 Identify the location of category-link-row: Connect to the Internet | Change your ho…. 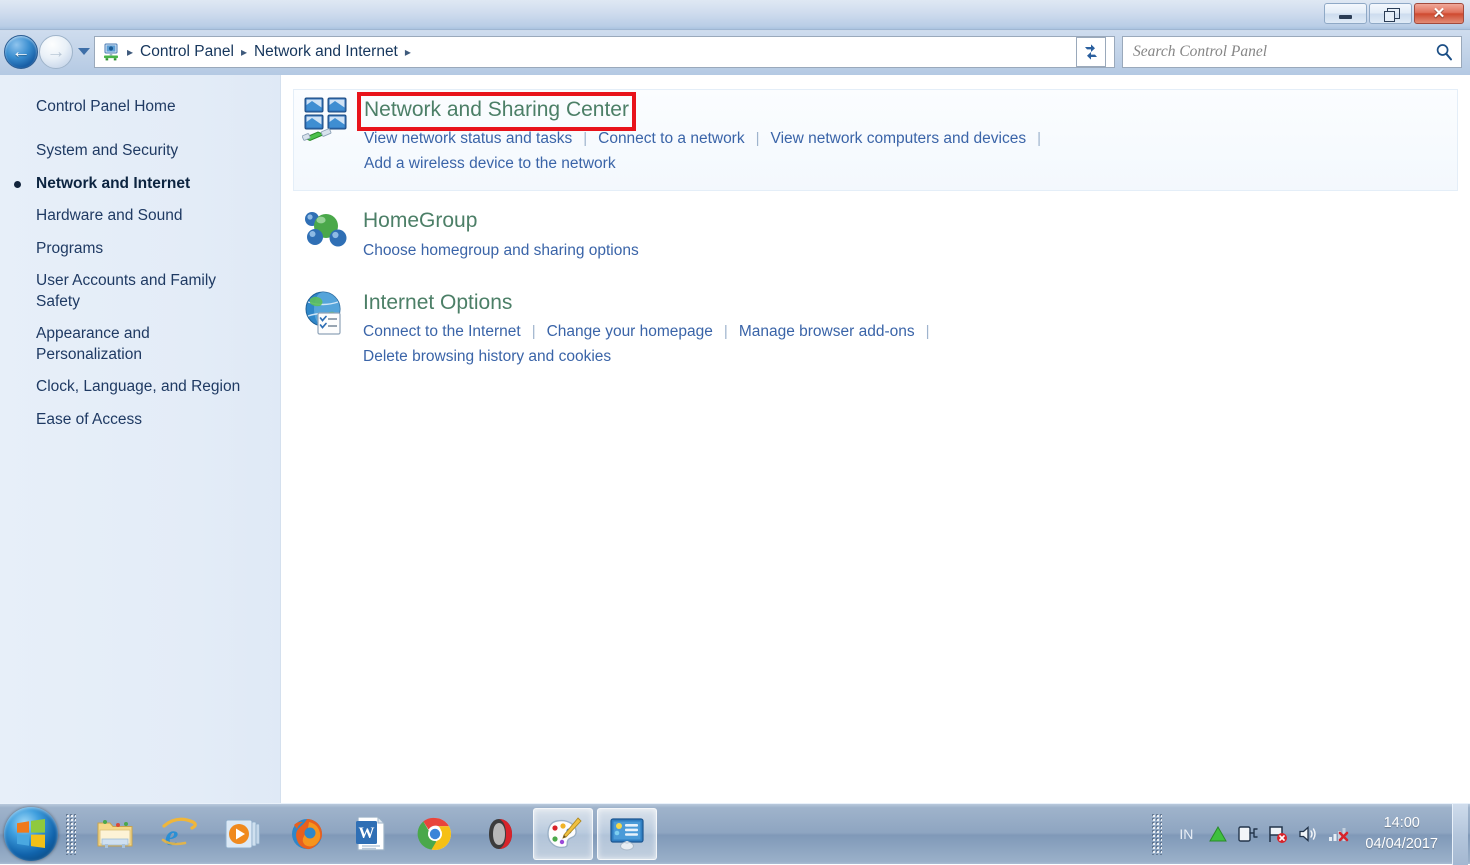
(906, 331).